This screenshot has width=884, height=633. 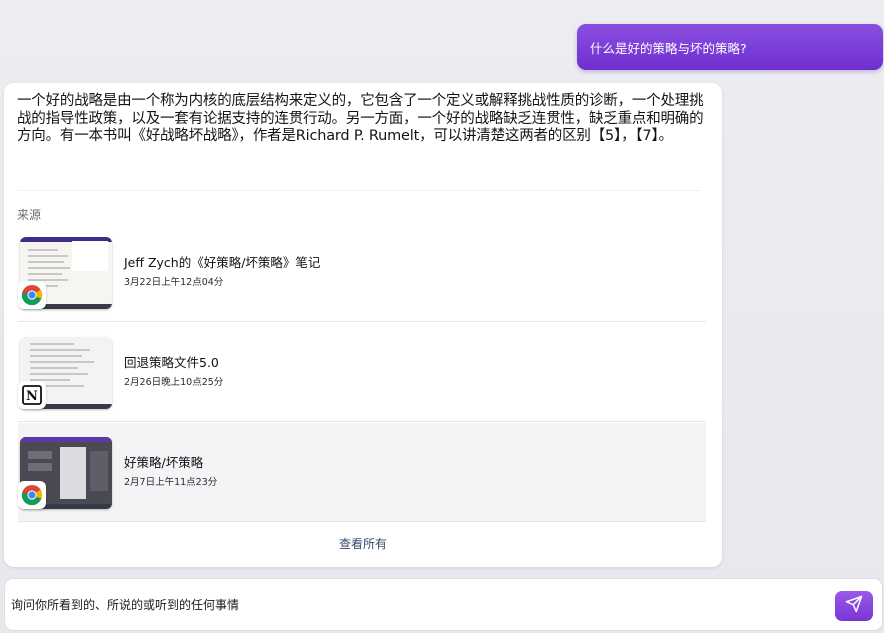 I want to click on source-item: N 回退策略文件5.0 2月26日晚上10点25分, so click(x=362, y=372).